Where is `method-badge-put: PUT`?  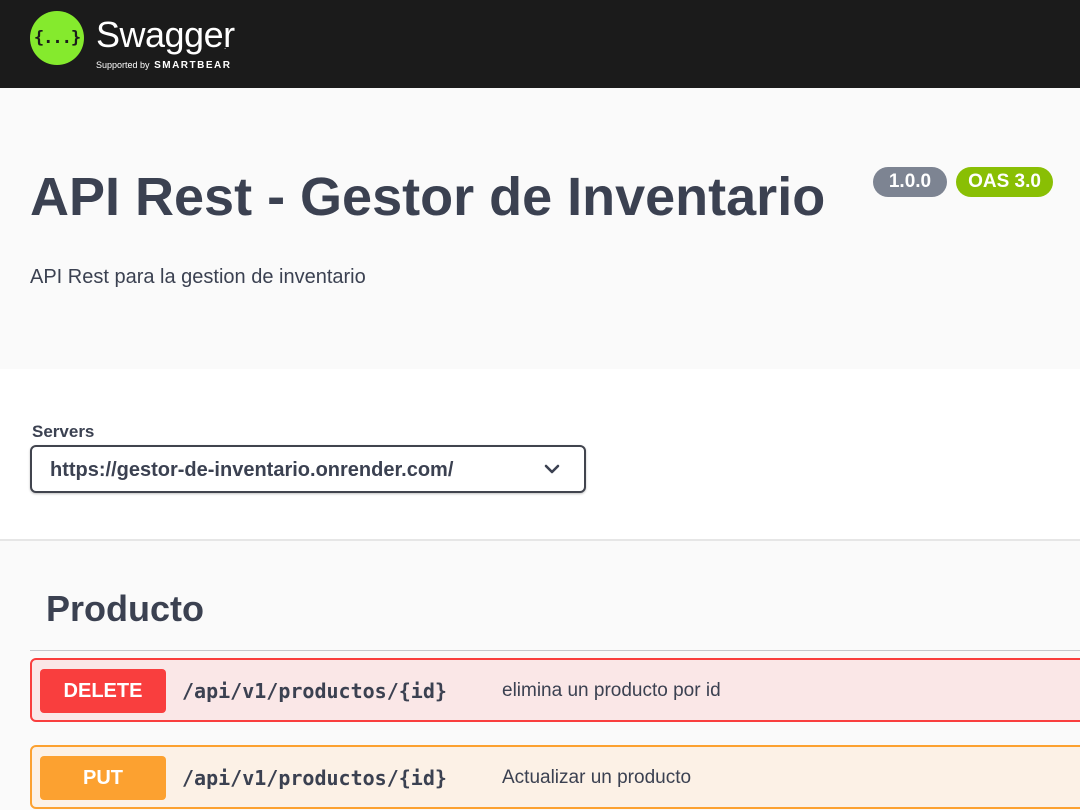 method-badge-put: PUT is located at coordinates (103, 778).